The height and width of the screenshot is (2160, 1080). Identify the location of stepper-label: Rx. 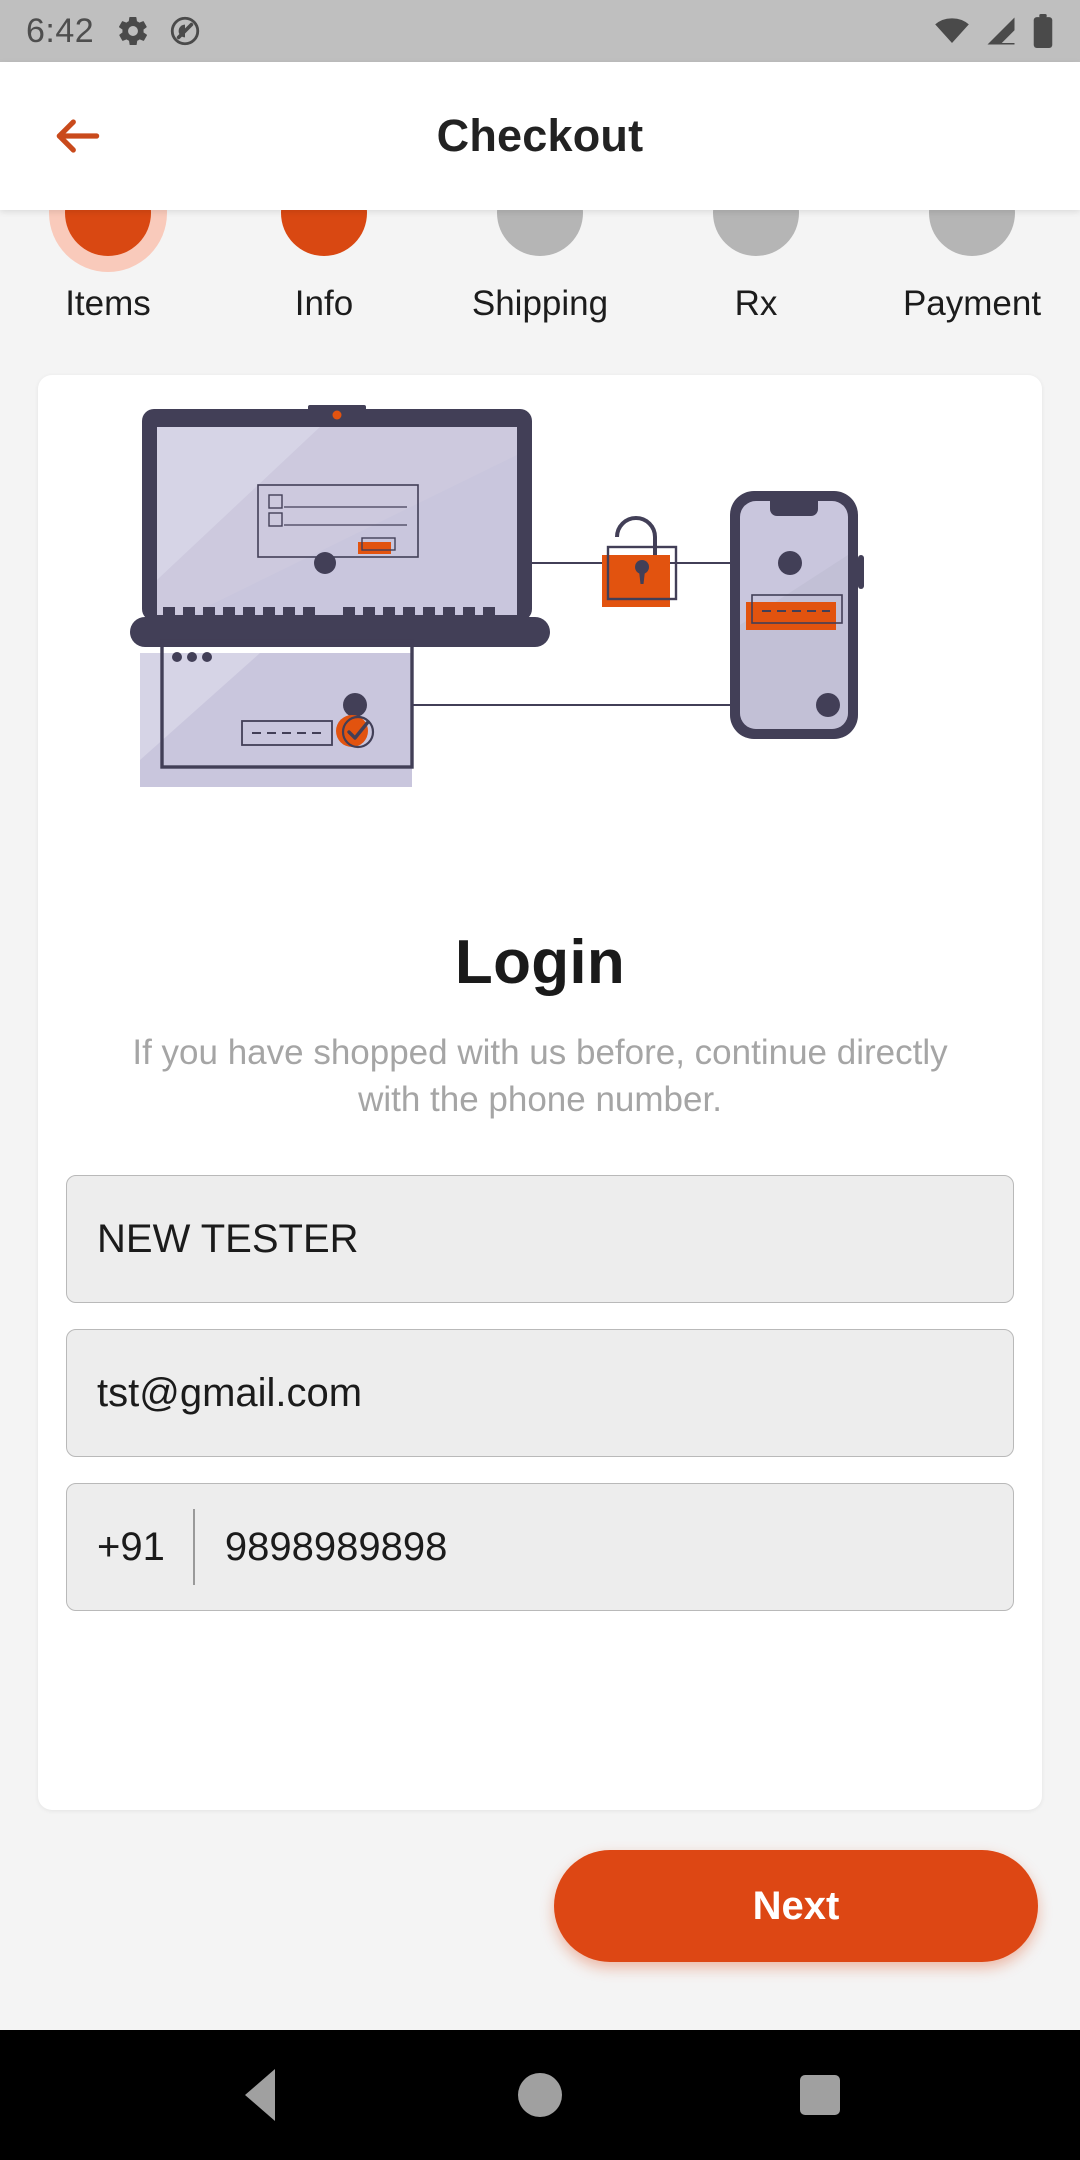
(756, 303).